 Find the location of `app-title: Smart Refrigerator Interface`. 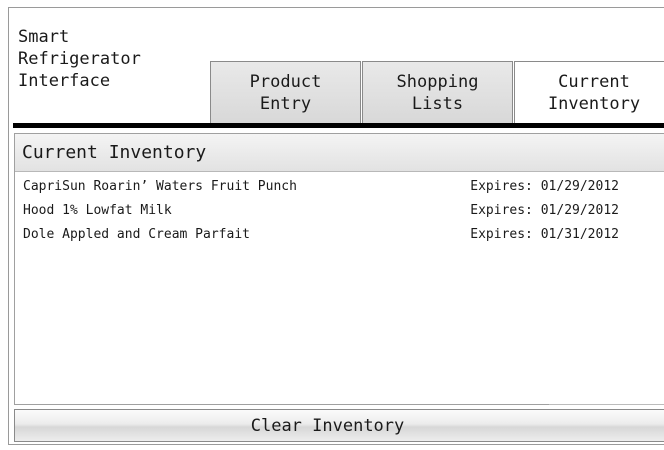

app-title: Smart Refrigerator Interface is located at coordinates (79, 59).